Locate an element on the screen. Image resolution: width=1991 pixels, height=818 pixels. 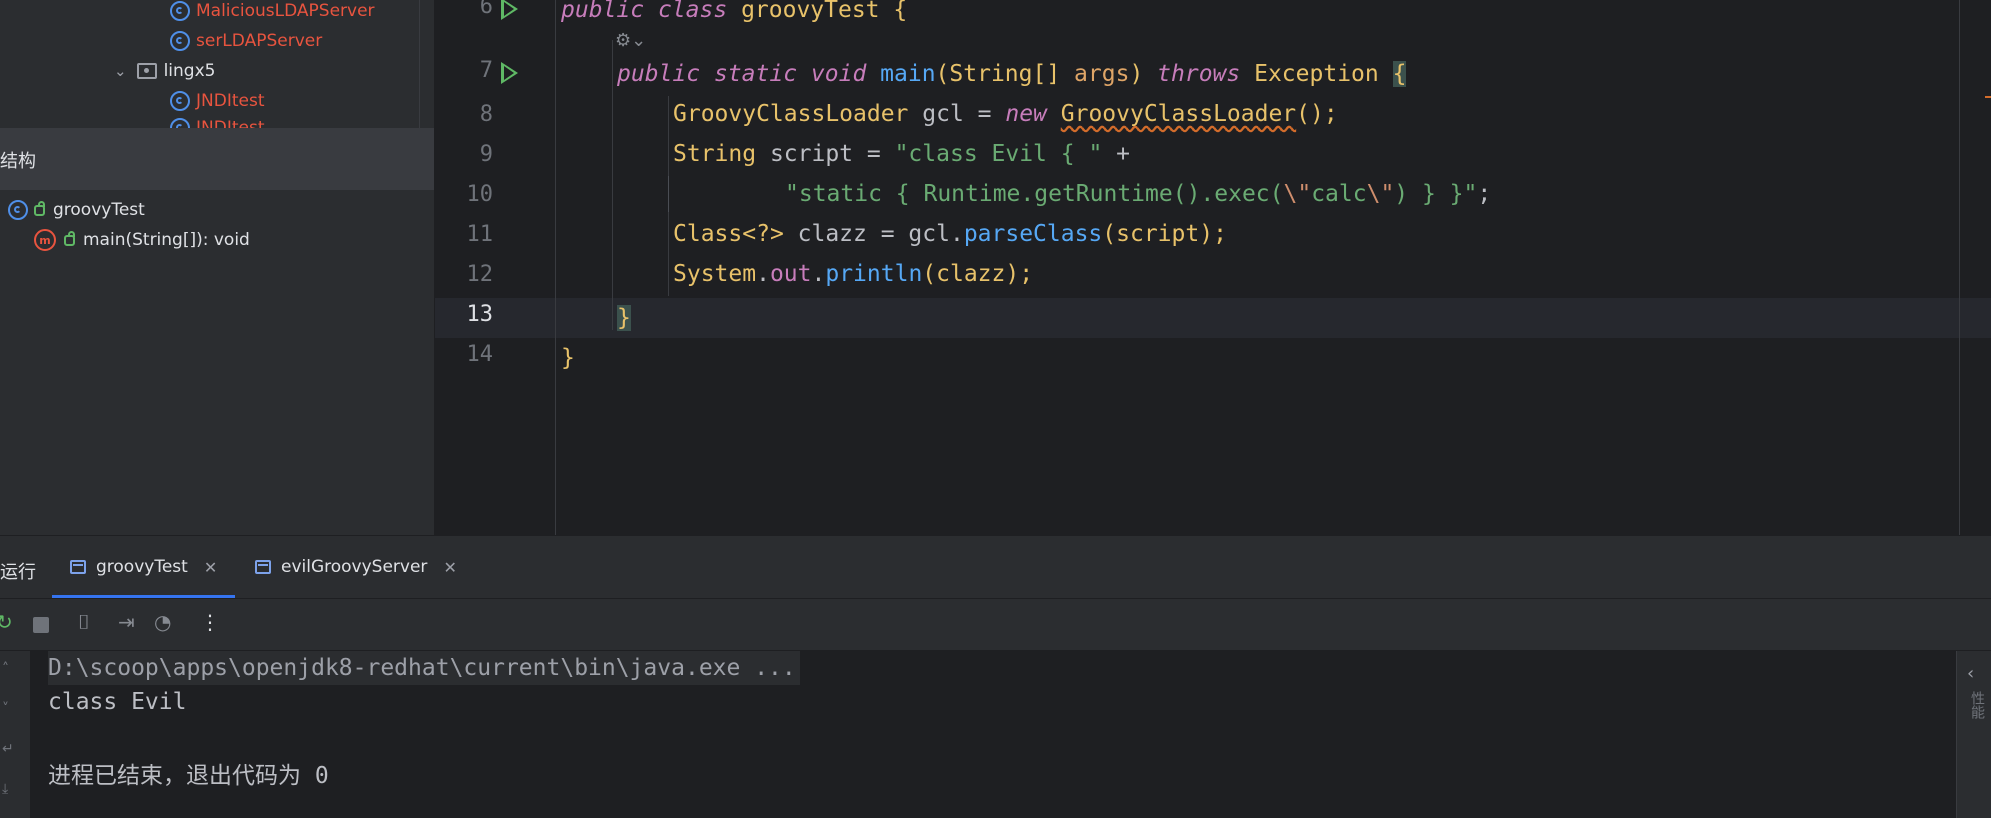
indent-guide is located at coordinates (668, 194).